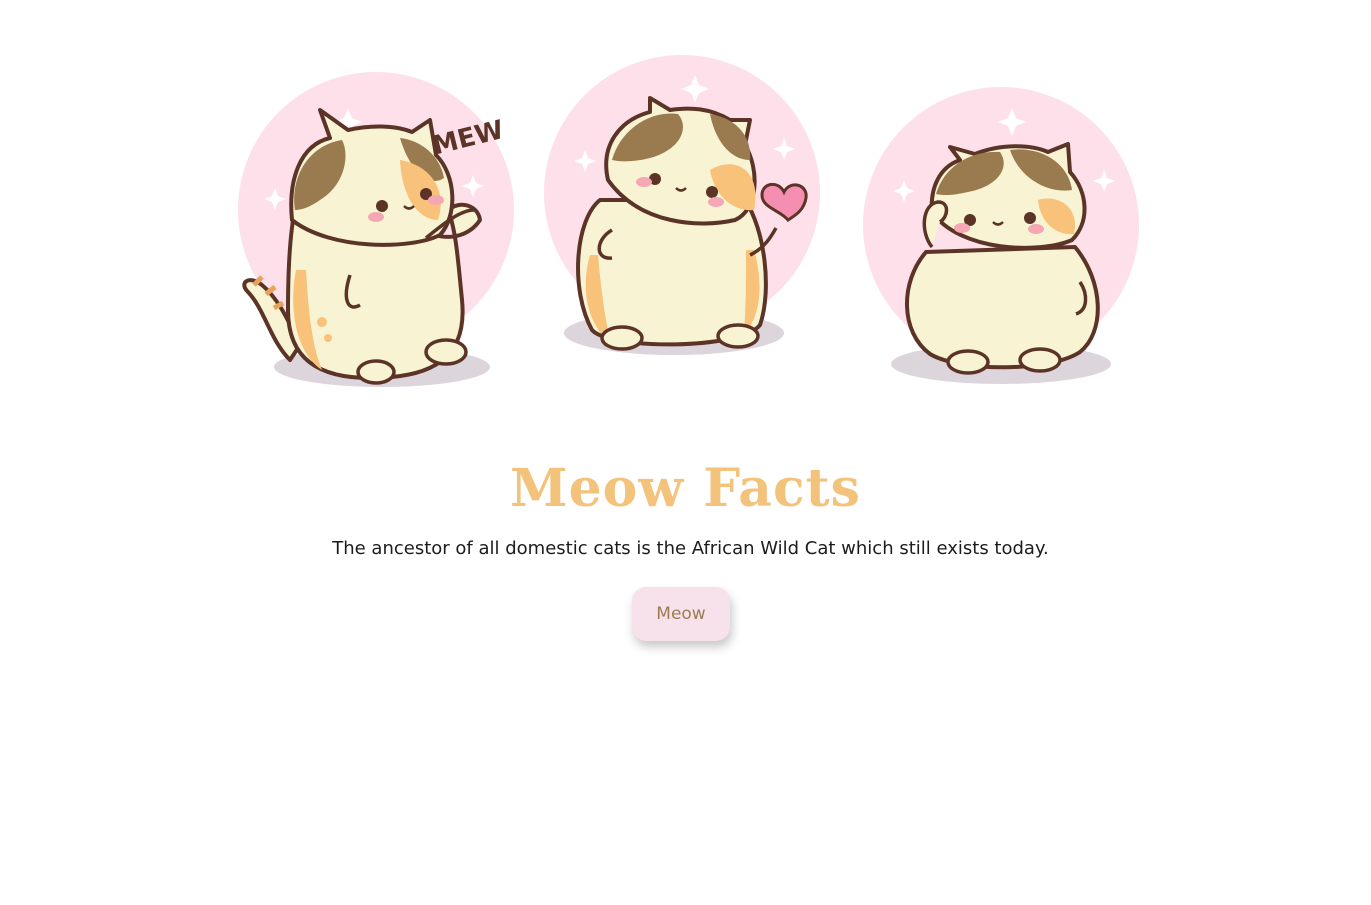 The image size is (1371, 905). I want to click on cat-wave-icon, so click(1001, 235).